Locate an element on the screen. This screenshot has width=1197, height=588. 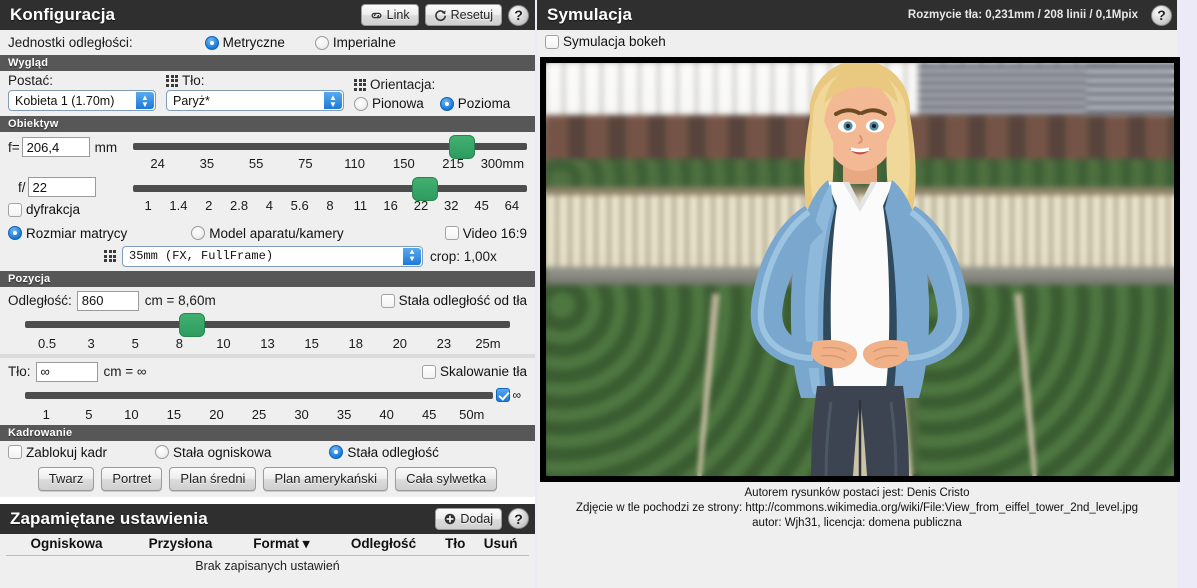
radio-fixed-distance is located at coordinates (336, 452).